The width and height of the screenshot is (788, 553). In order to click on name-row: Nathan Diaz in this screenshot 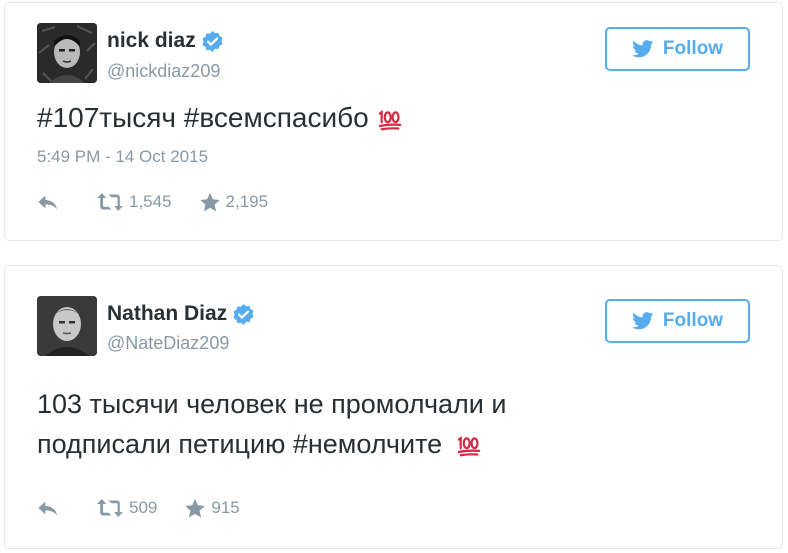, I will do `click(180, 314)`.